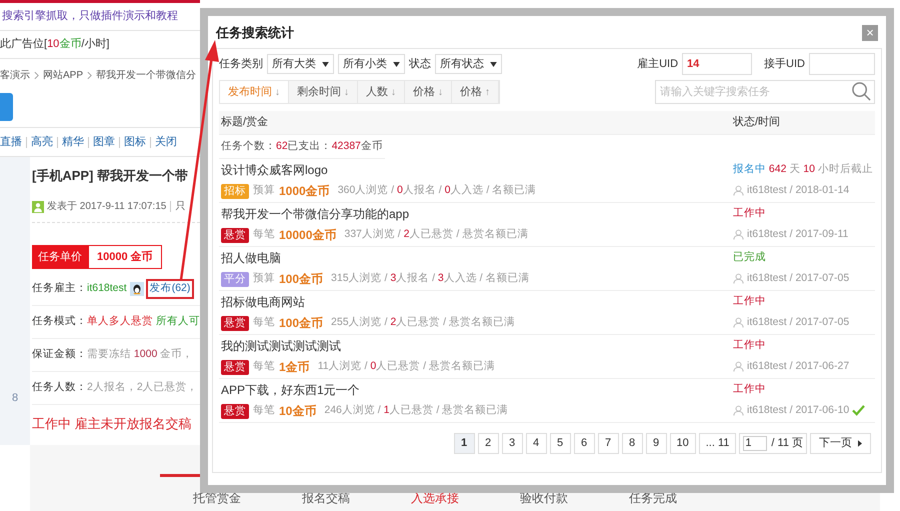 The image size is (900, 511). What do you see at coordinates (683, 443) in the screenshot?
I see `page-button: 10` at bounding box center [683, 443].